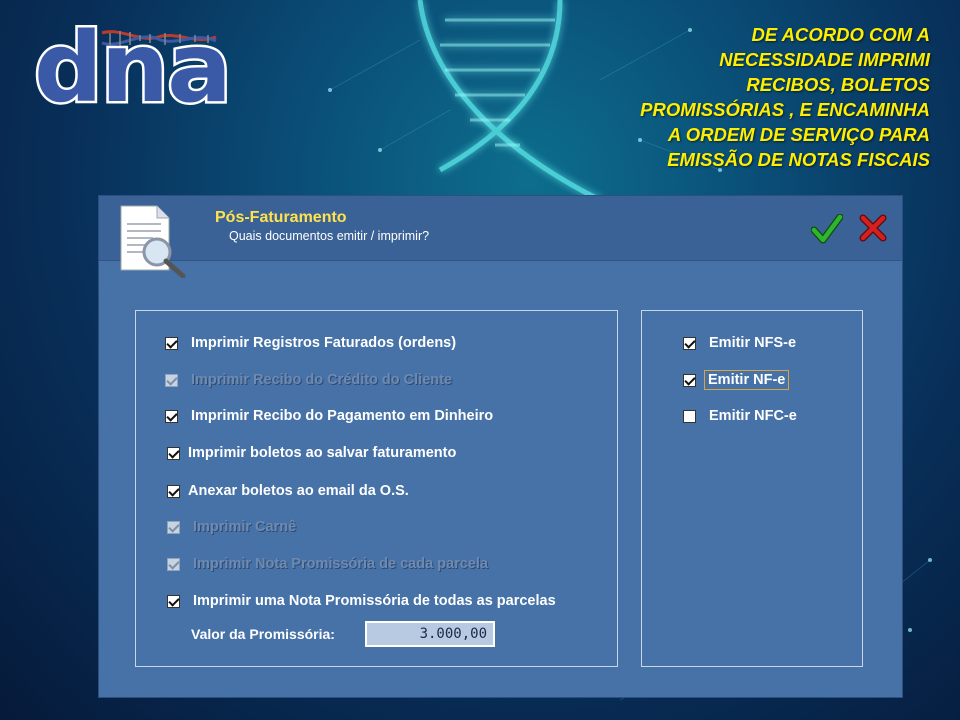  I want to click on option-label: Imprimir Carnê, so click(245, 527).